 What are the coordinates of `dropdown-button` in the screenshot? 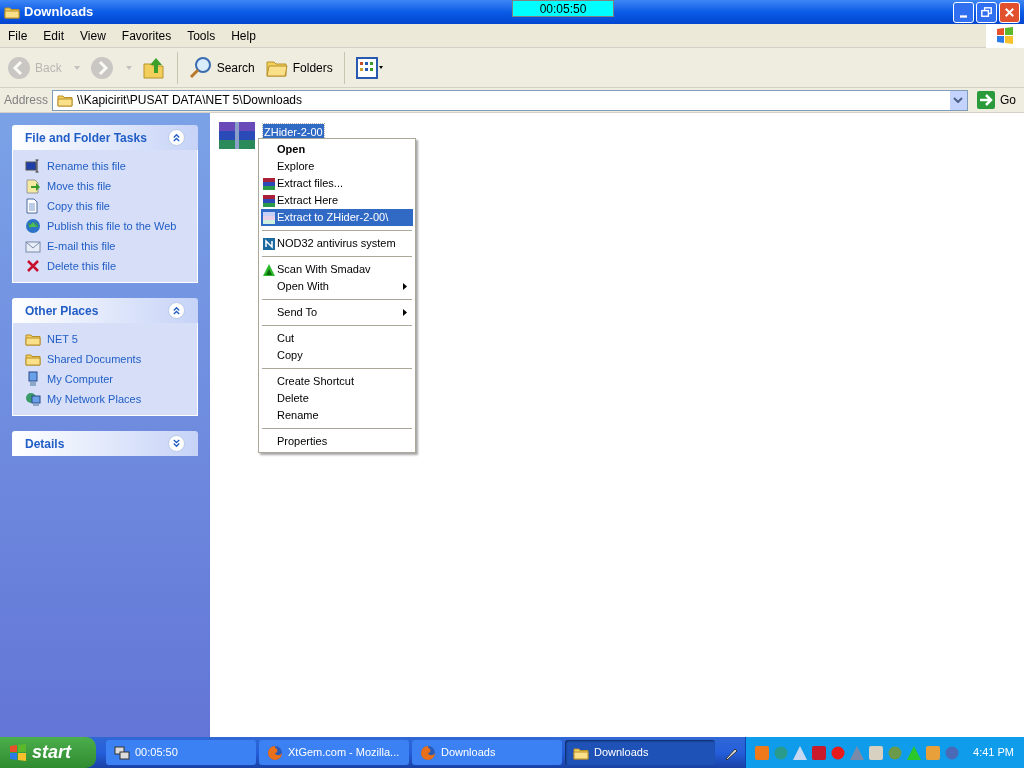 It's located at (958, 100).